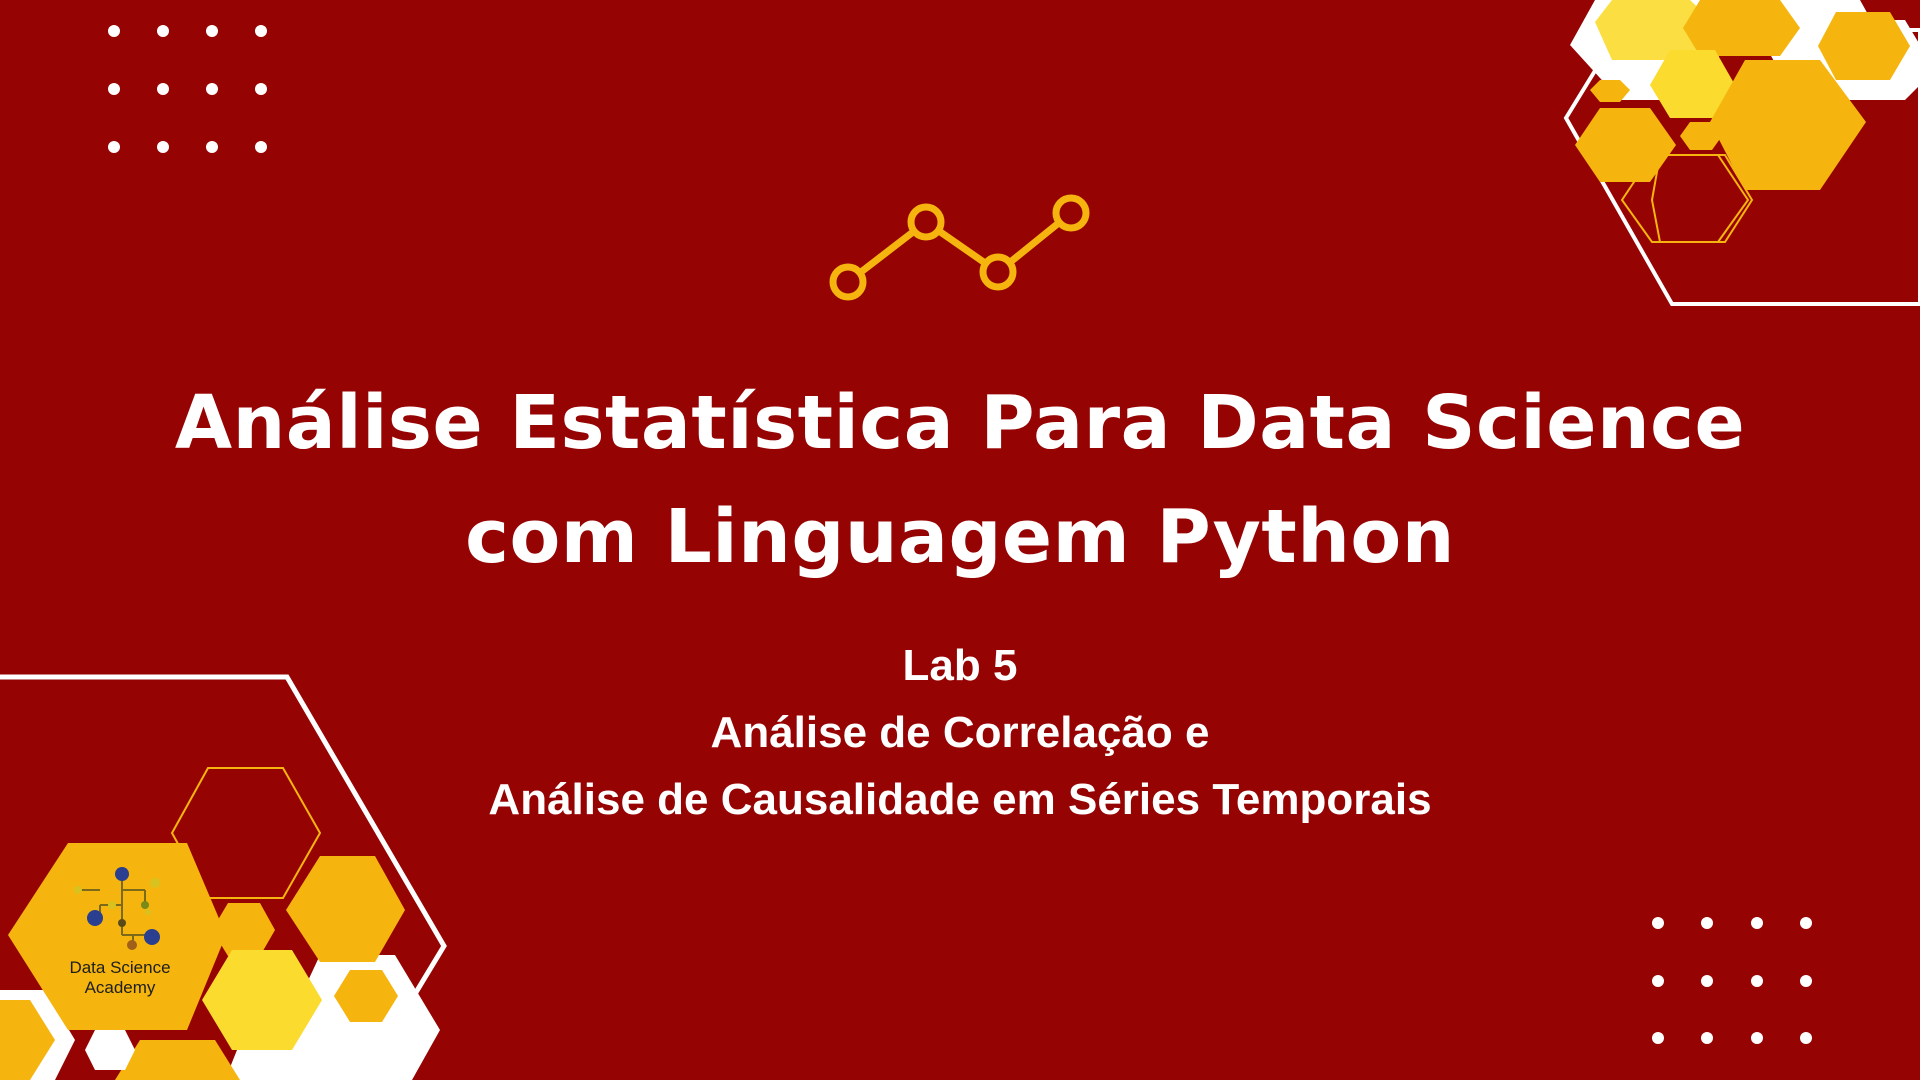 This screenshot has width=1920, height=1080. Describe the element at coordinates (960, 537) in the screenshot. I see `title-line-2: com Linguagem Python` at that location.